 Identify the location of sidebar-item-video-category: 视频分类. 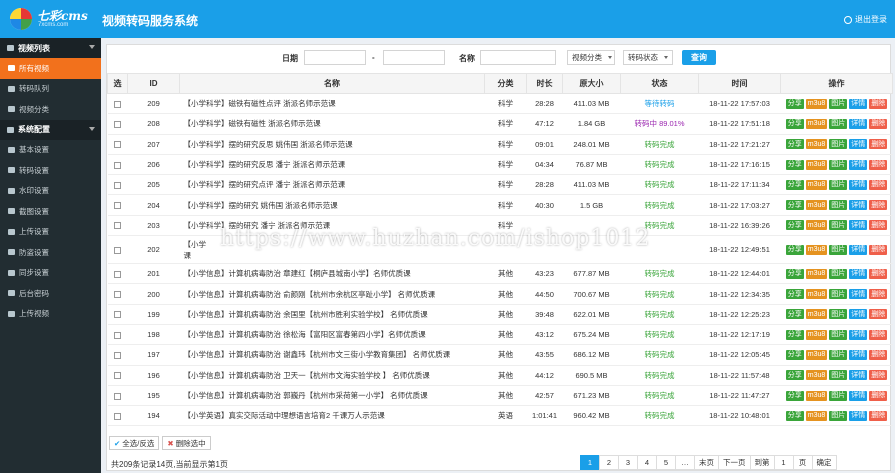
(50, 109).